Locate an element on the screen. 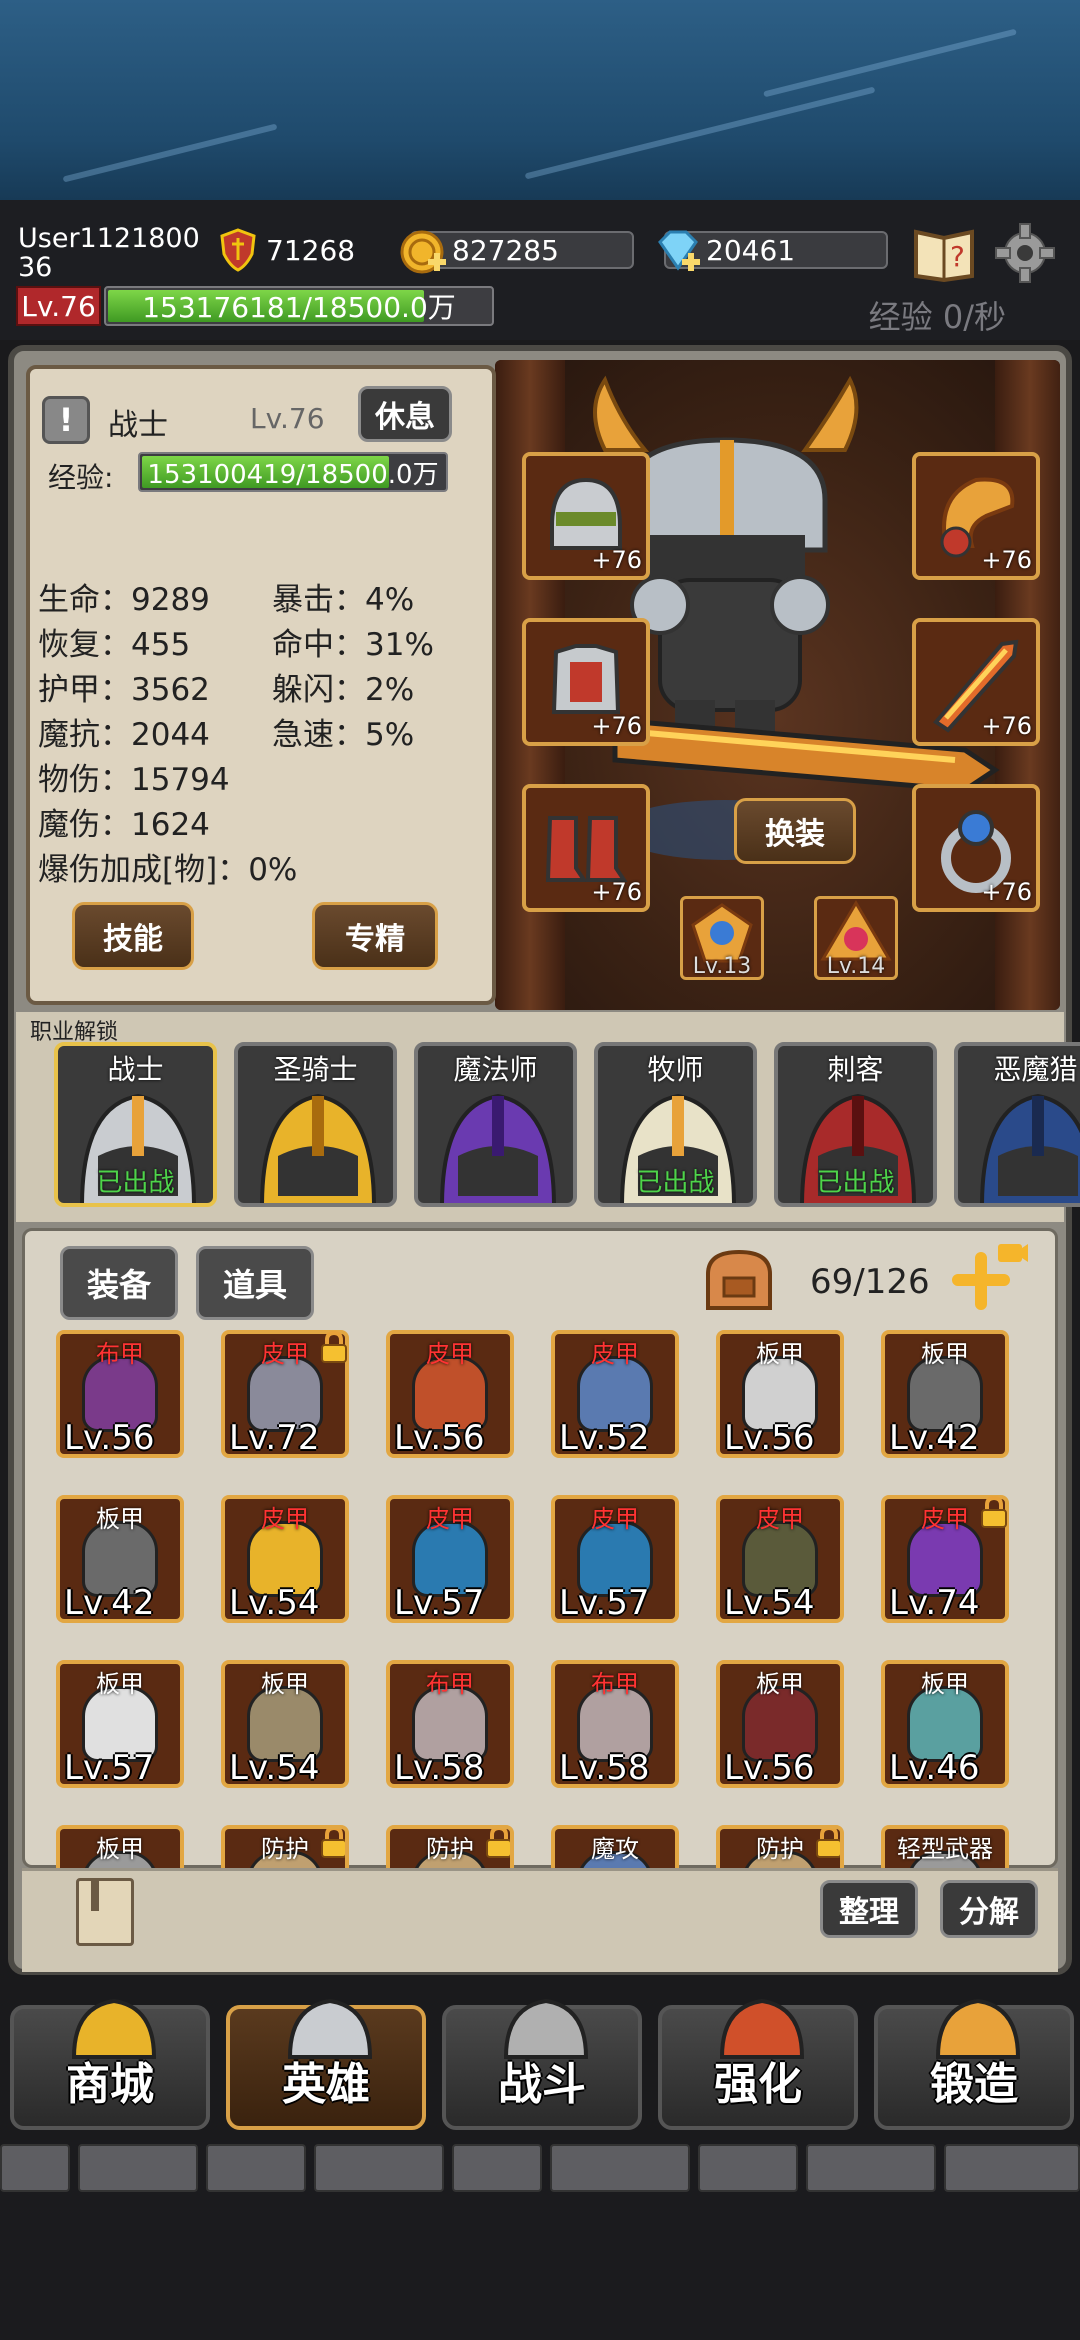 This screenshot has height=2340, width=1080. hero-xp-bar: 153100419/18500.0万 is located at coordinates (293, 472).